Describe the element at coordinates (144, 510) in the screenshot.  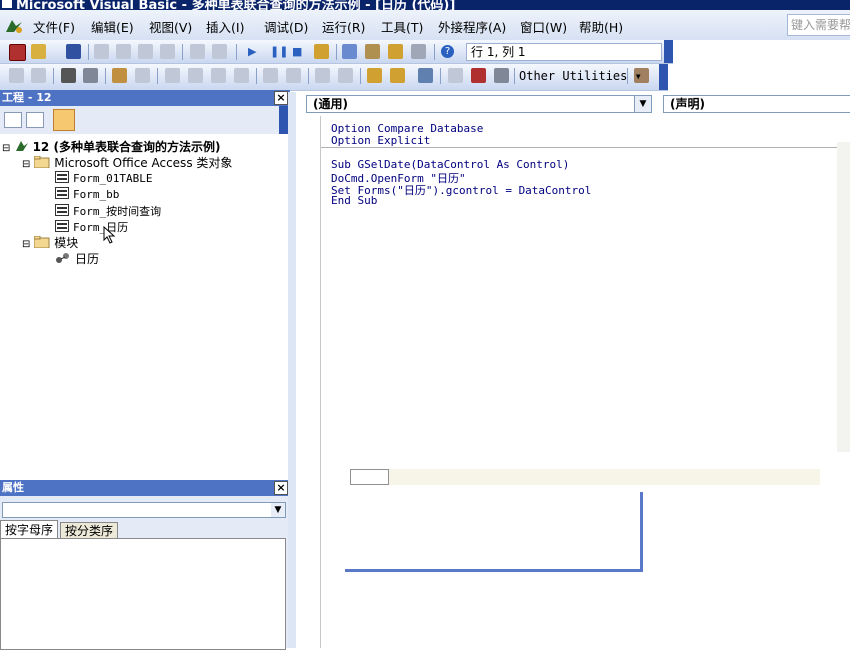
I see `object-dropdown: ▼` at that location.